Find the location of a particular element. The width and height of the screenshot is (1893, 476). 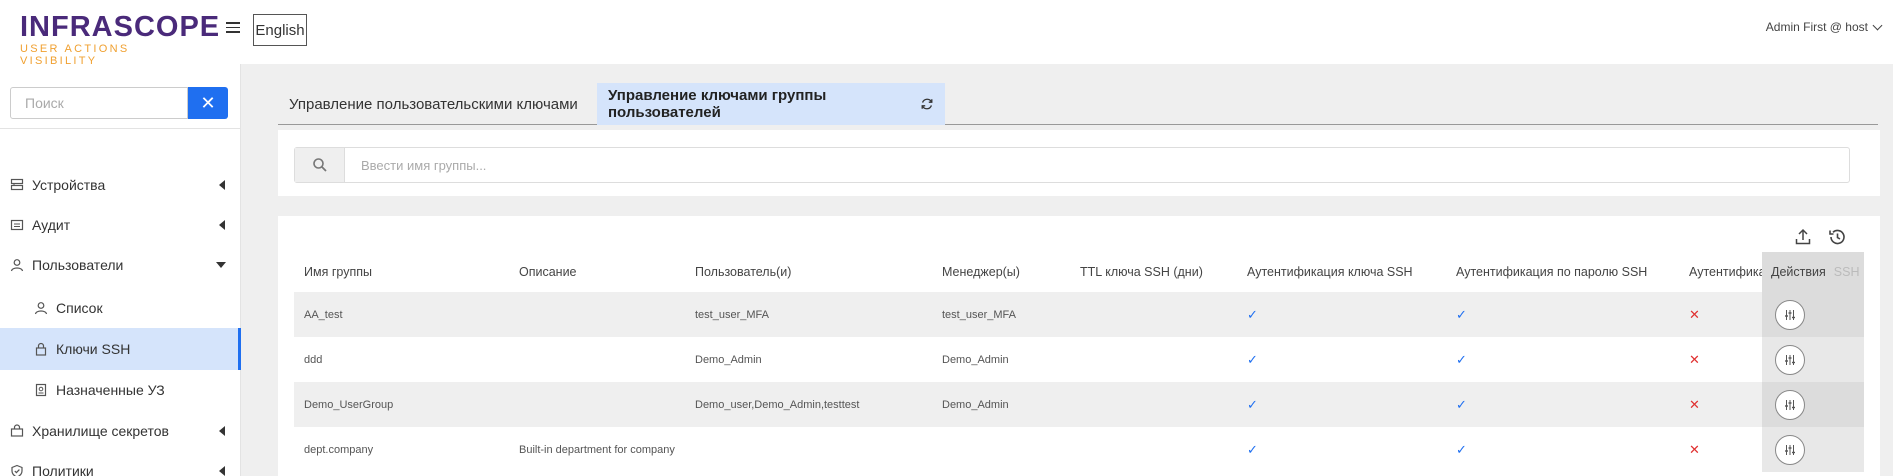

menu-toggle-icon is located at coordinates (233, 29).